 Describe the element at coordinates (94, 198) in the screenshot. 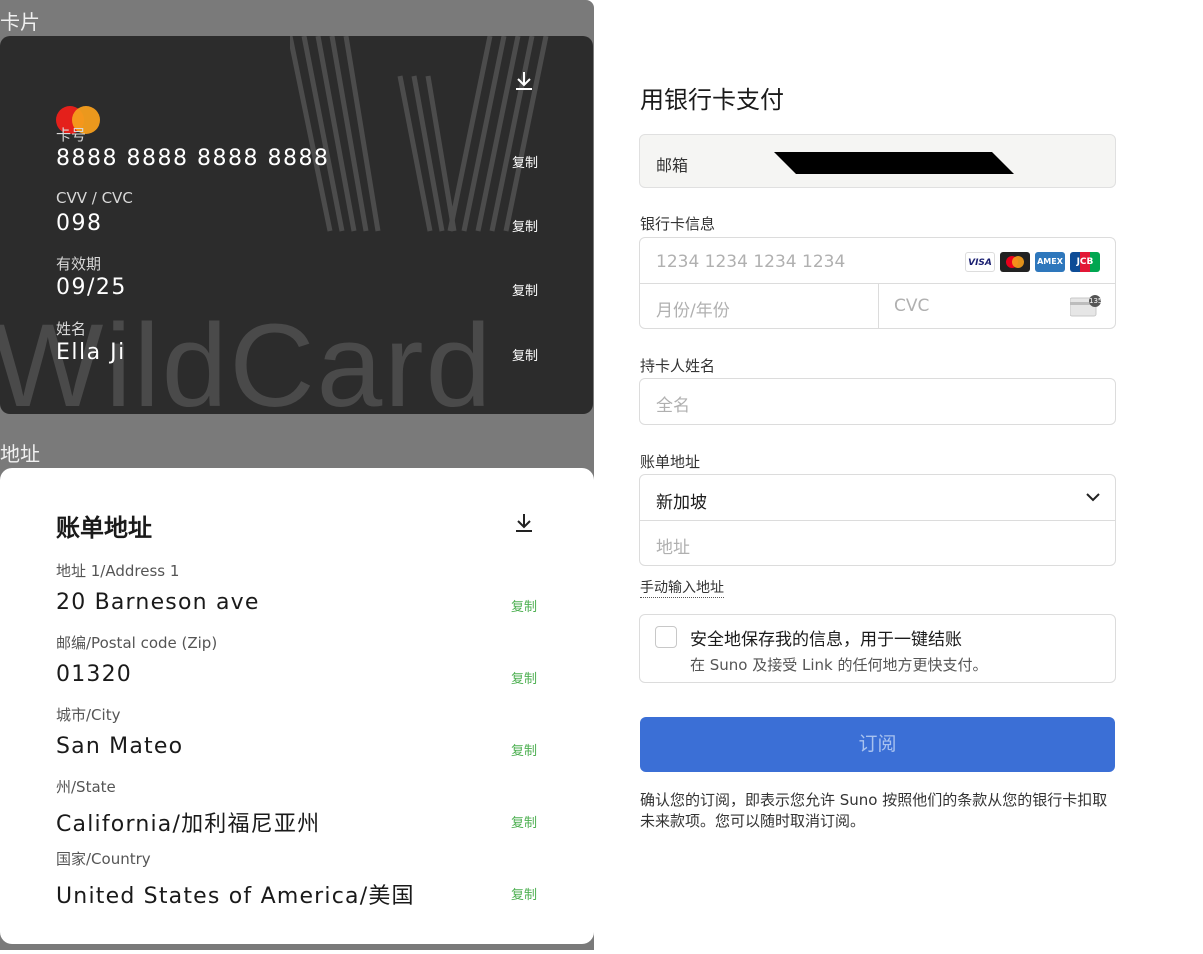

I see `cvv-label: CVV / CVC` at that location.